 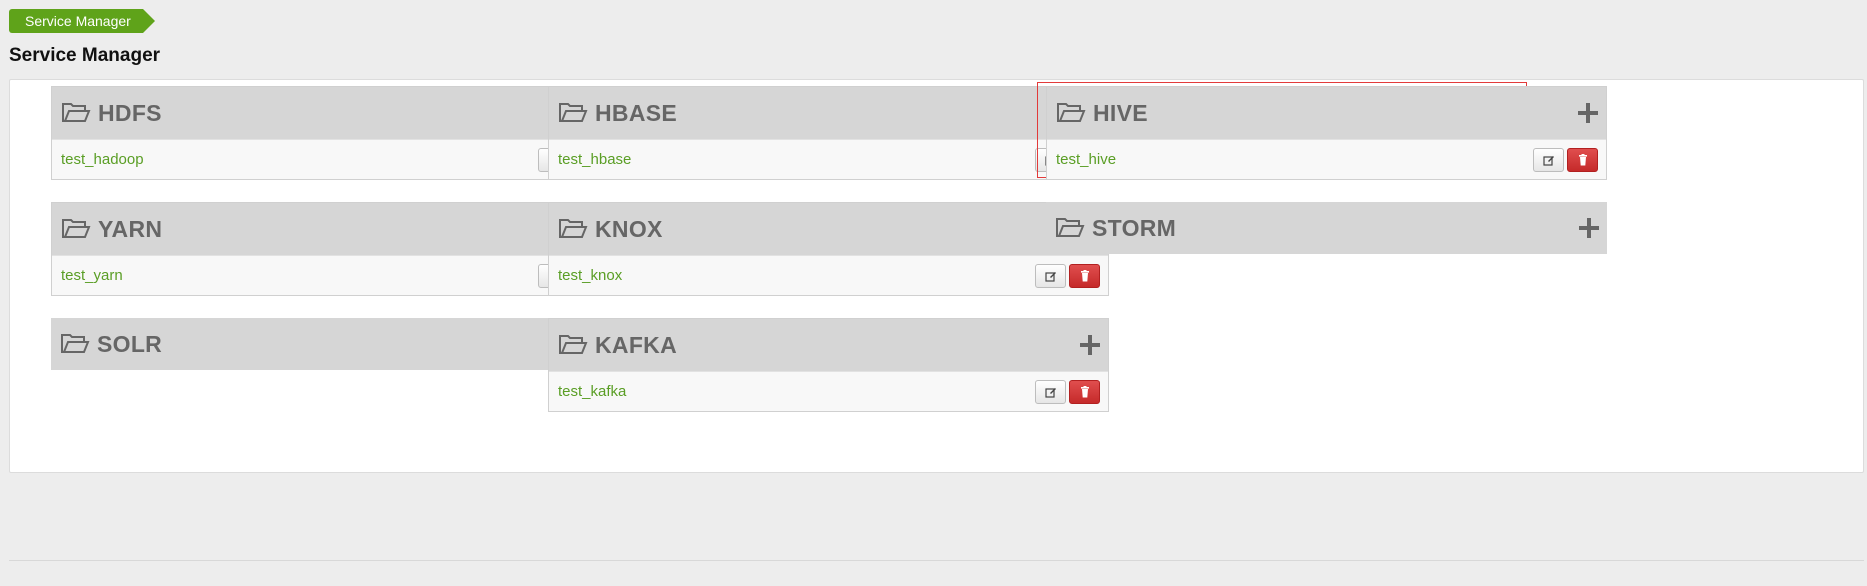 I want to click on repository-row: test_kafka, so click(x=828, y=391).